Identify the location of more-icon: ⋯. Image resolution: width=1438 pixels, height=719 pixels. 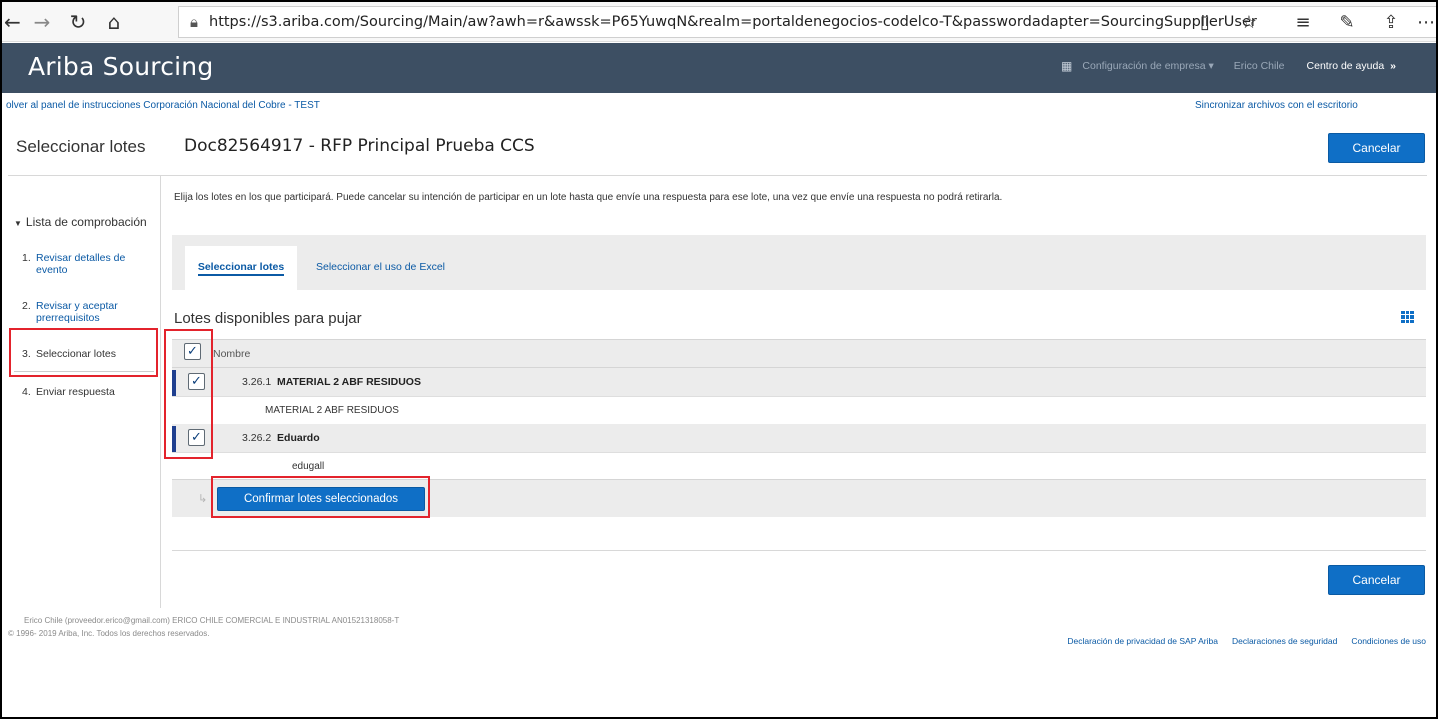
(1424, 22).